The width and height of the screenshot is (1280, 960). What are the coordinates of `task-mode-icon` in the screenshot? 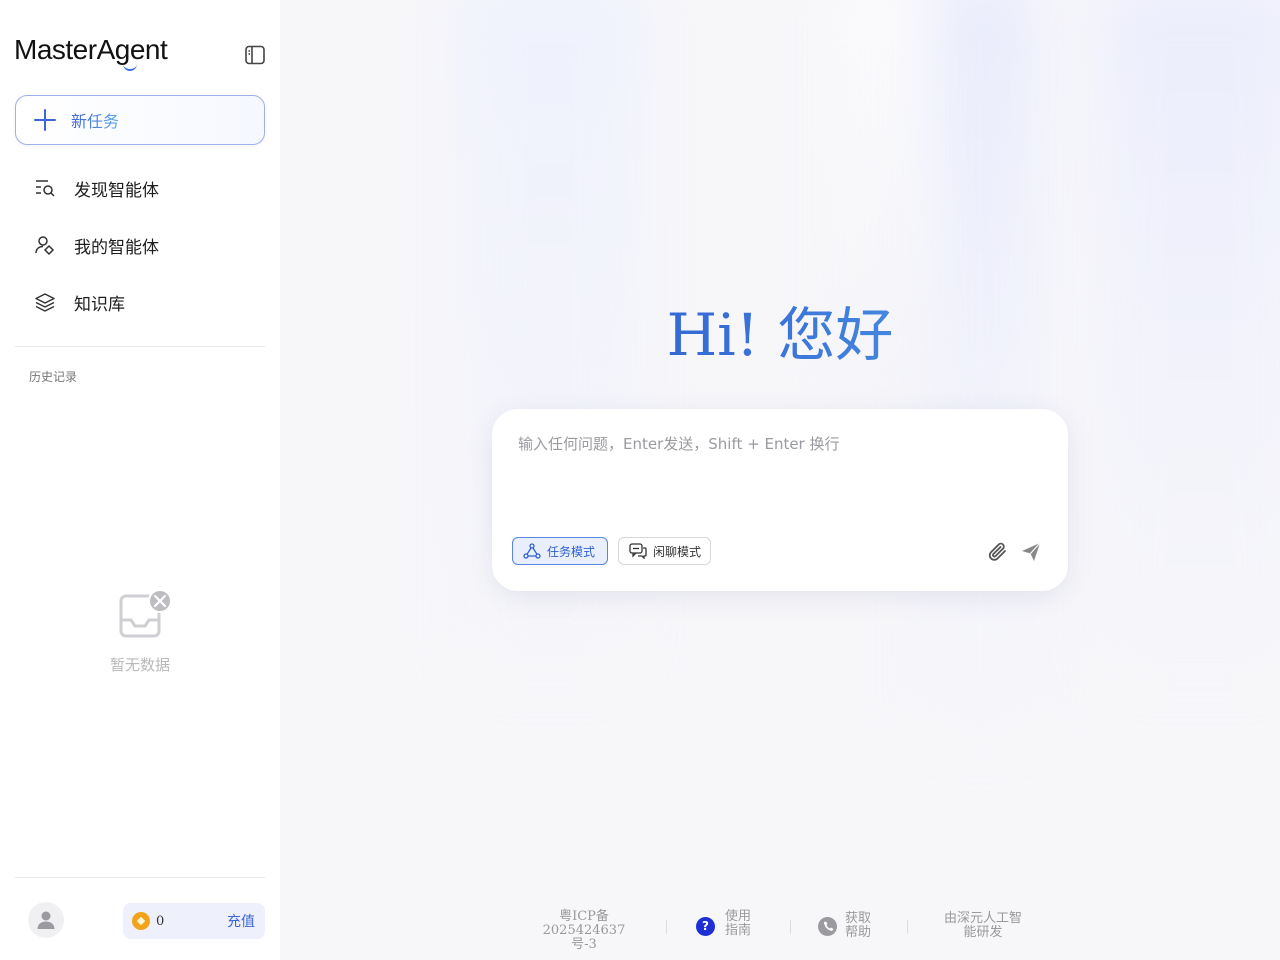 It's located at (532, 551).